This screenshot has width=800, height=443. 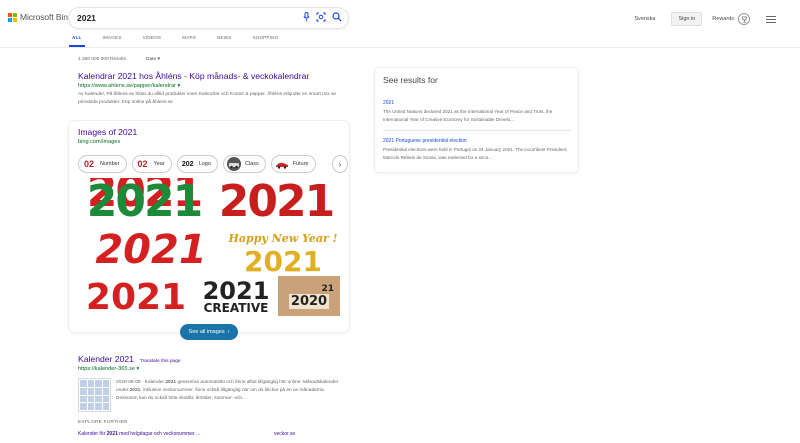 What do you see at coordinates (644, 19) in the screenshot?
I see `language-link: Svenska` at bounding box center [644, 19].